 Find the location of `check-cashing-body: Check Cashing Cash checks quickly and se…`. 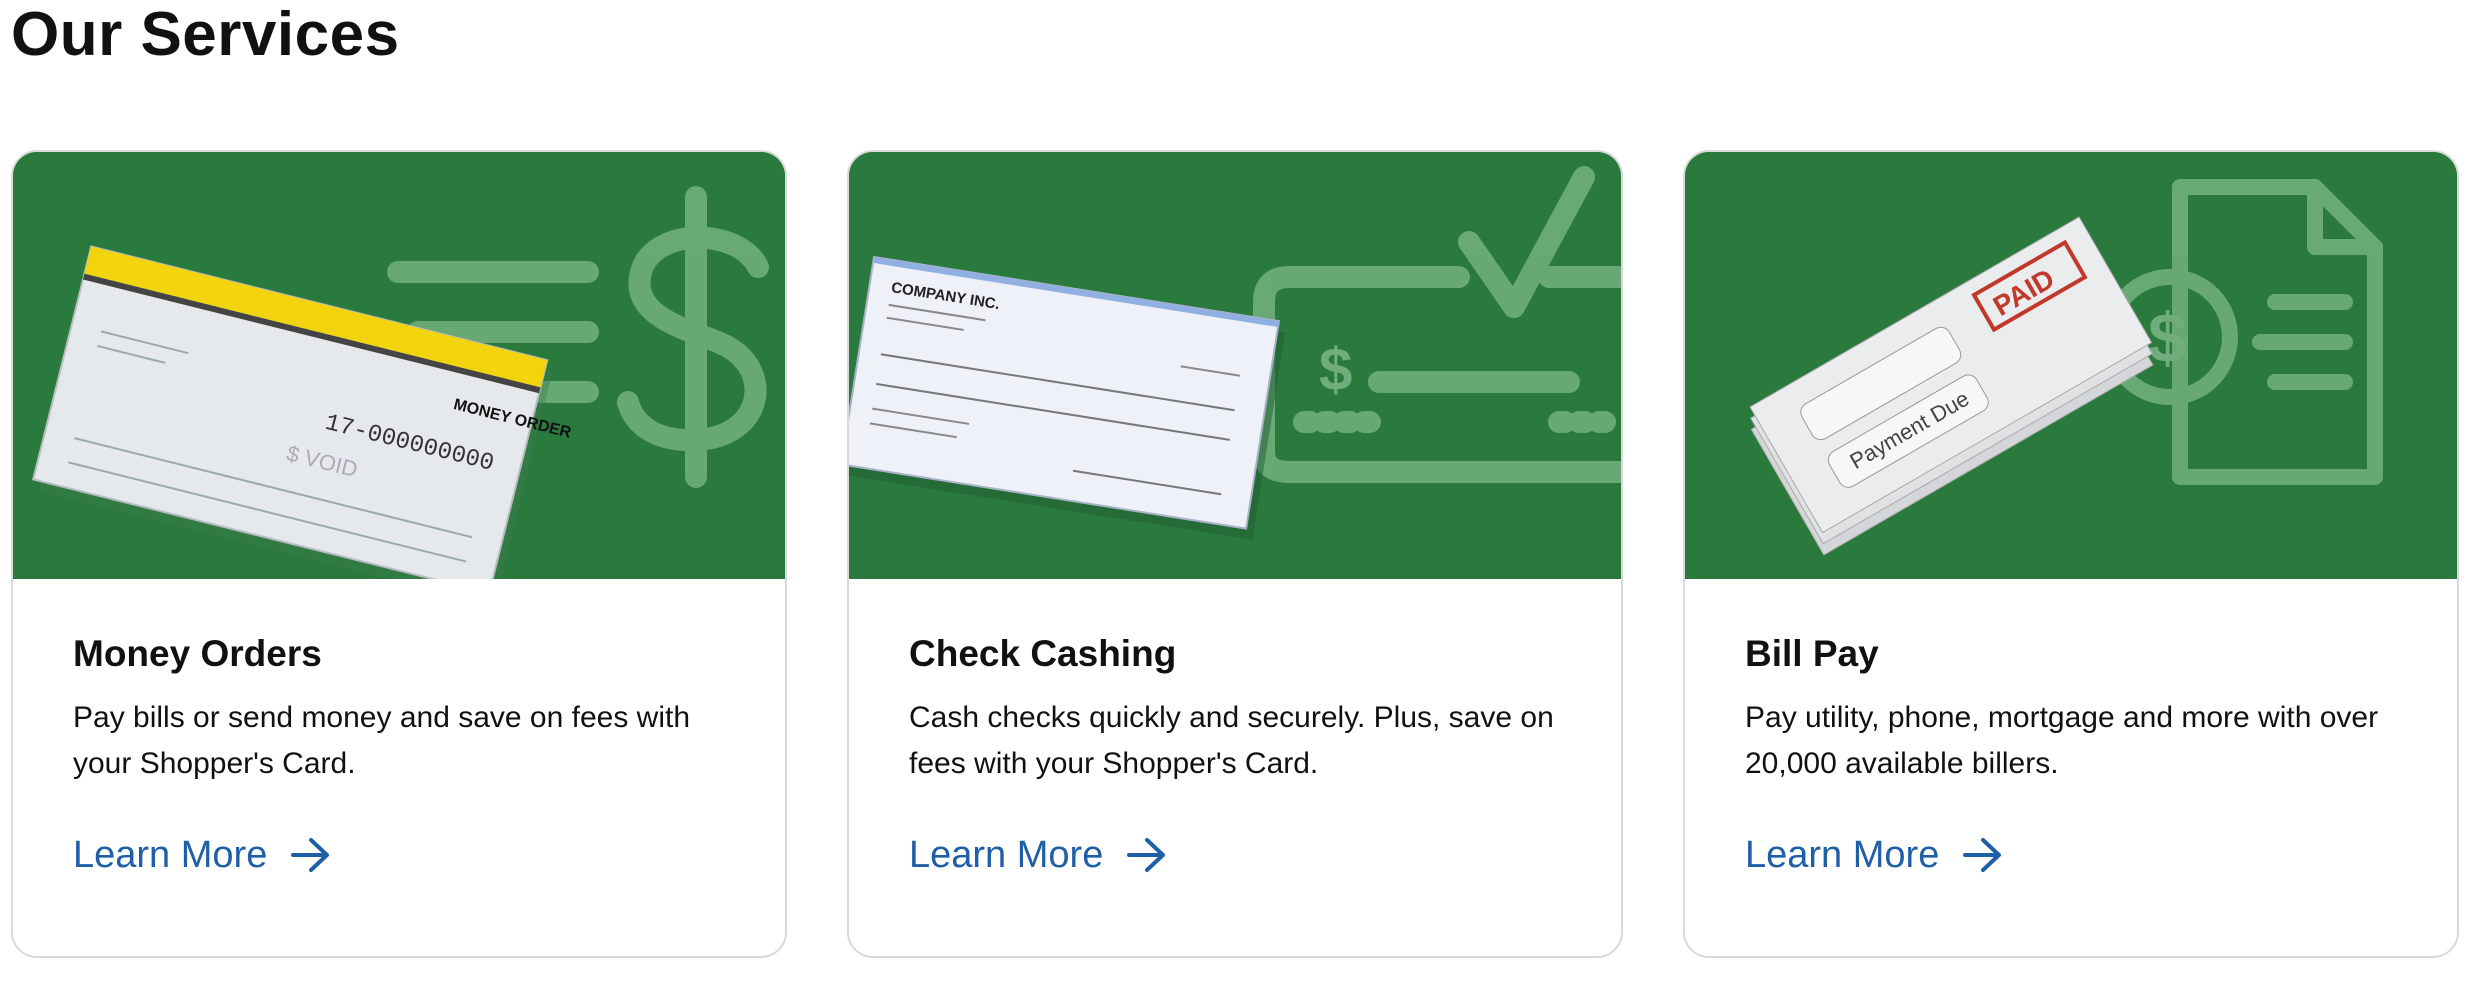

check-cashing-body: Check Cashing Cash checks quickly and se… is located at coordinates (1235, 729).